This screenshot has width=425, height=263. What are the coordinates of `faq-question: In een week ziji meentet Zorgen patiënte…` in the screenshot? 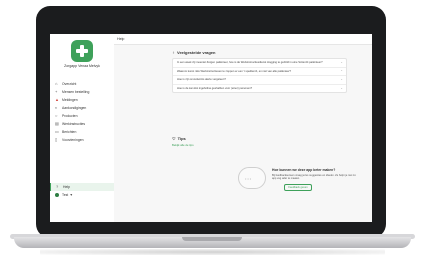 It's located at (250, 62).